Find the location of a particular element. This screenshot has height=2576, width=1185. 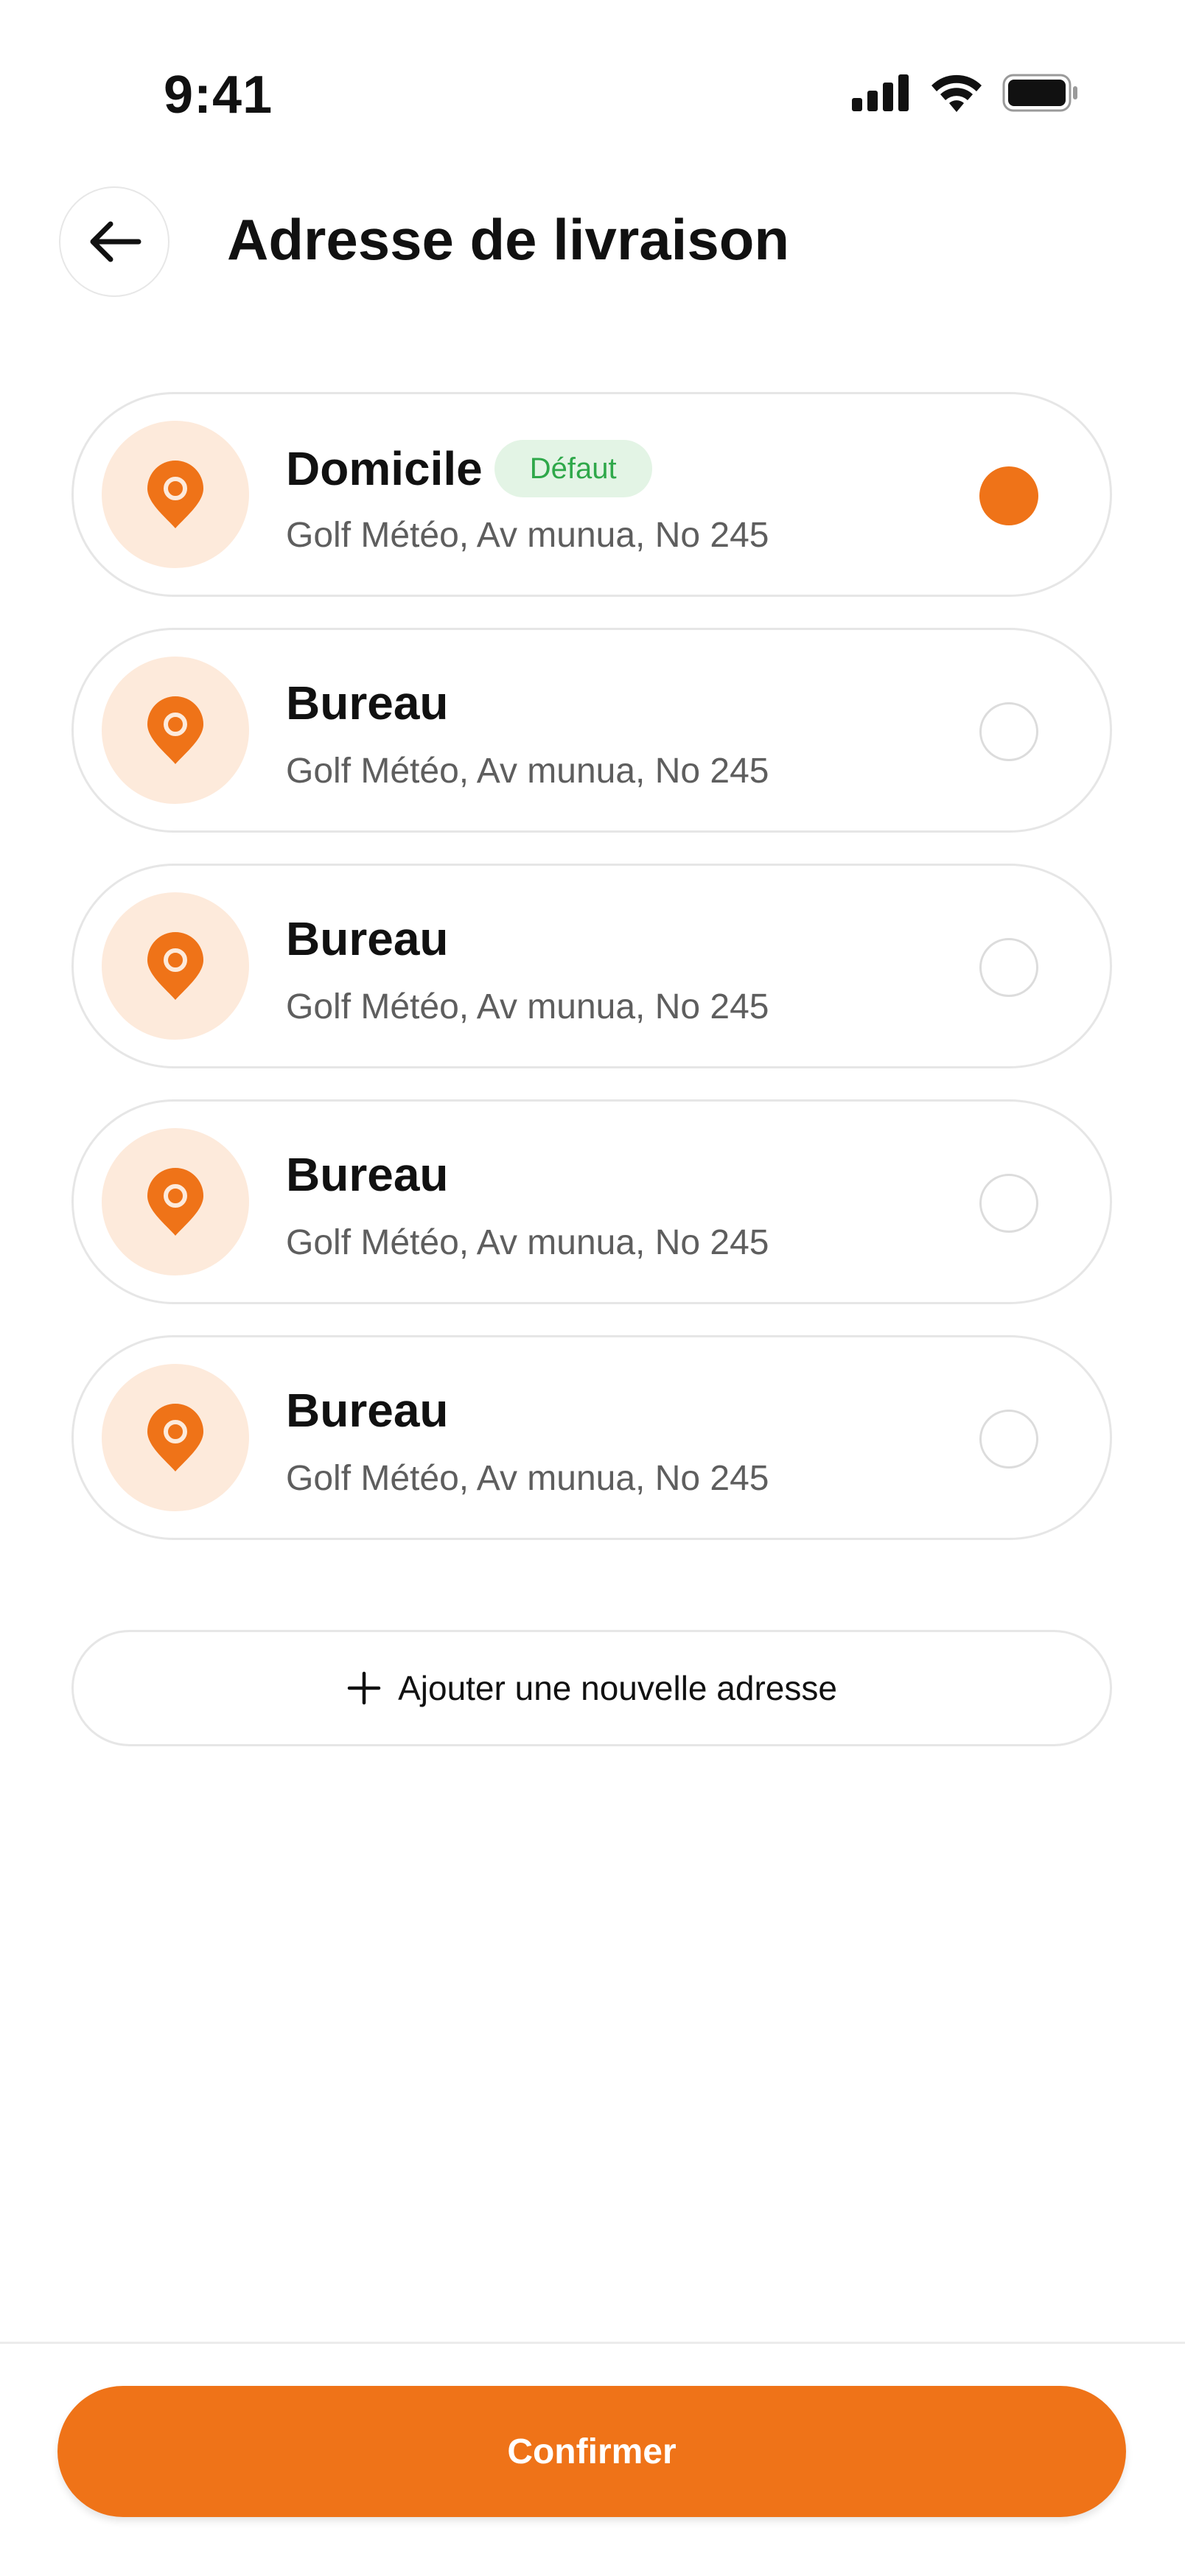

bottom-divider is located at coordinates (592, 2343).